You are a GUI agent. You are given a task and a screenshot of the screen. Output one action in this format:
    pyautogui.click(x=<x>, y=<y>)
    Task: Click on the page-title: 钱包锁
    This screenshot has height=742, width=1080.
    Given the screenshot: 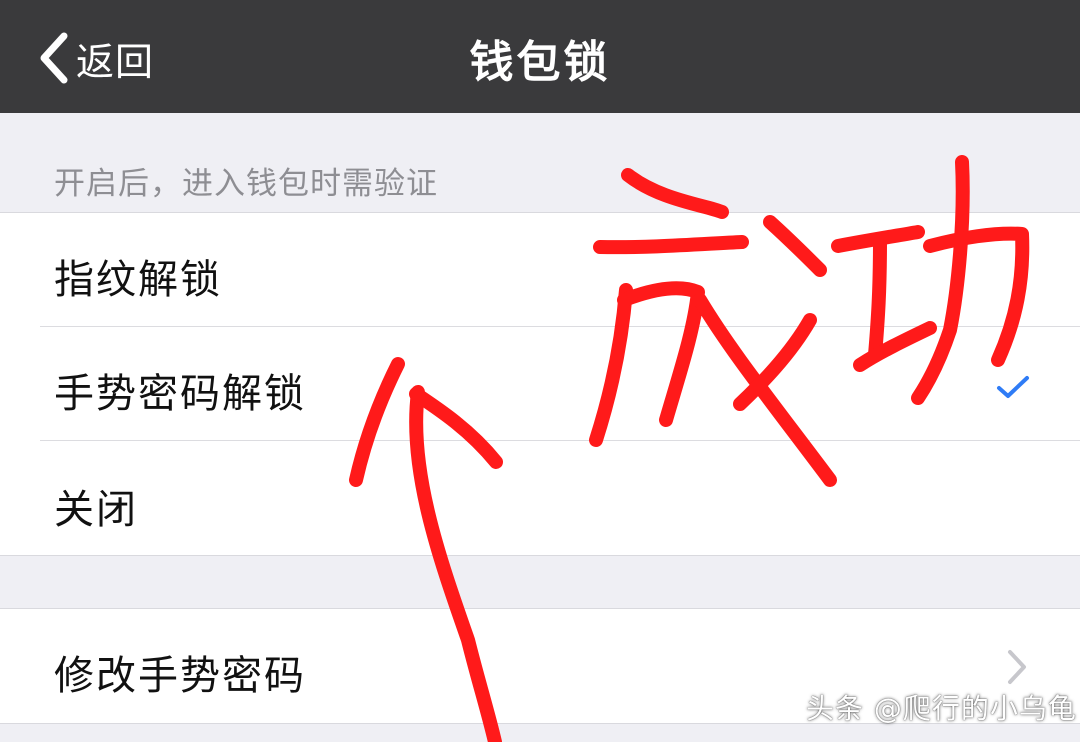 What is the action you would take?
    pyautogui.click(x=540, y=62)
    